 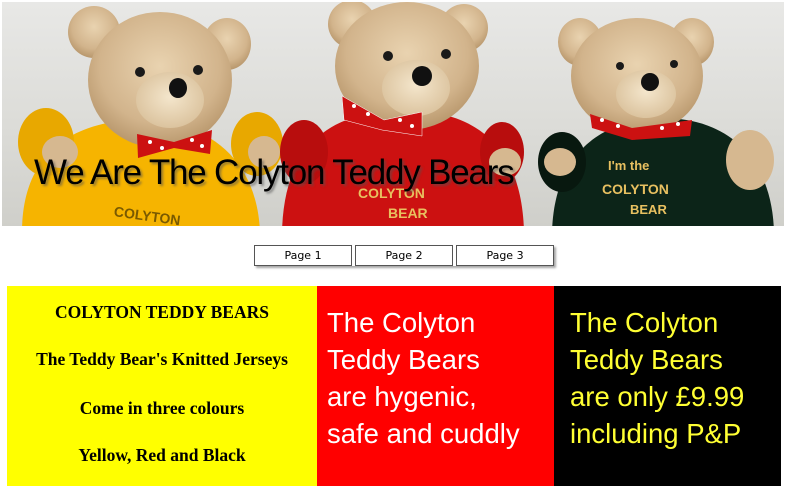 I want to click on page-2-button: Page 2, so click(x=404, y=255).